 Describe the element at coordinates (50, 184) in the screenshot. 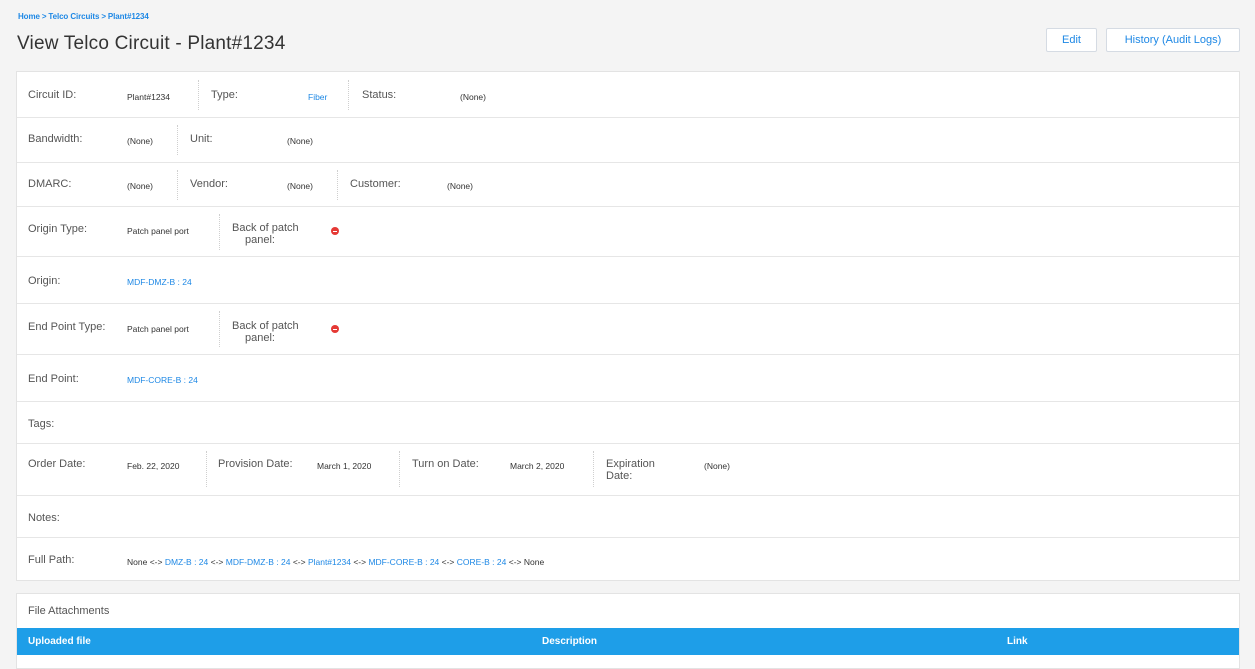

I see `dmarc-label: DMARC:` at that location.